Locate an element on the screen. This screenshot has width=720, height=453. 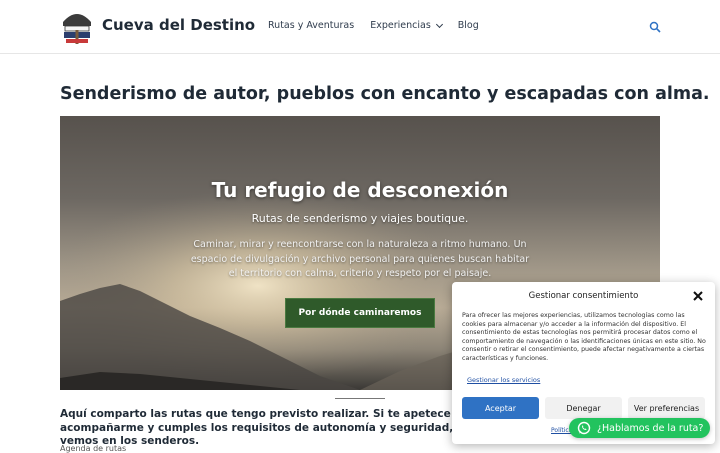
search-icon is located at coordinates (655, 27).